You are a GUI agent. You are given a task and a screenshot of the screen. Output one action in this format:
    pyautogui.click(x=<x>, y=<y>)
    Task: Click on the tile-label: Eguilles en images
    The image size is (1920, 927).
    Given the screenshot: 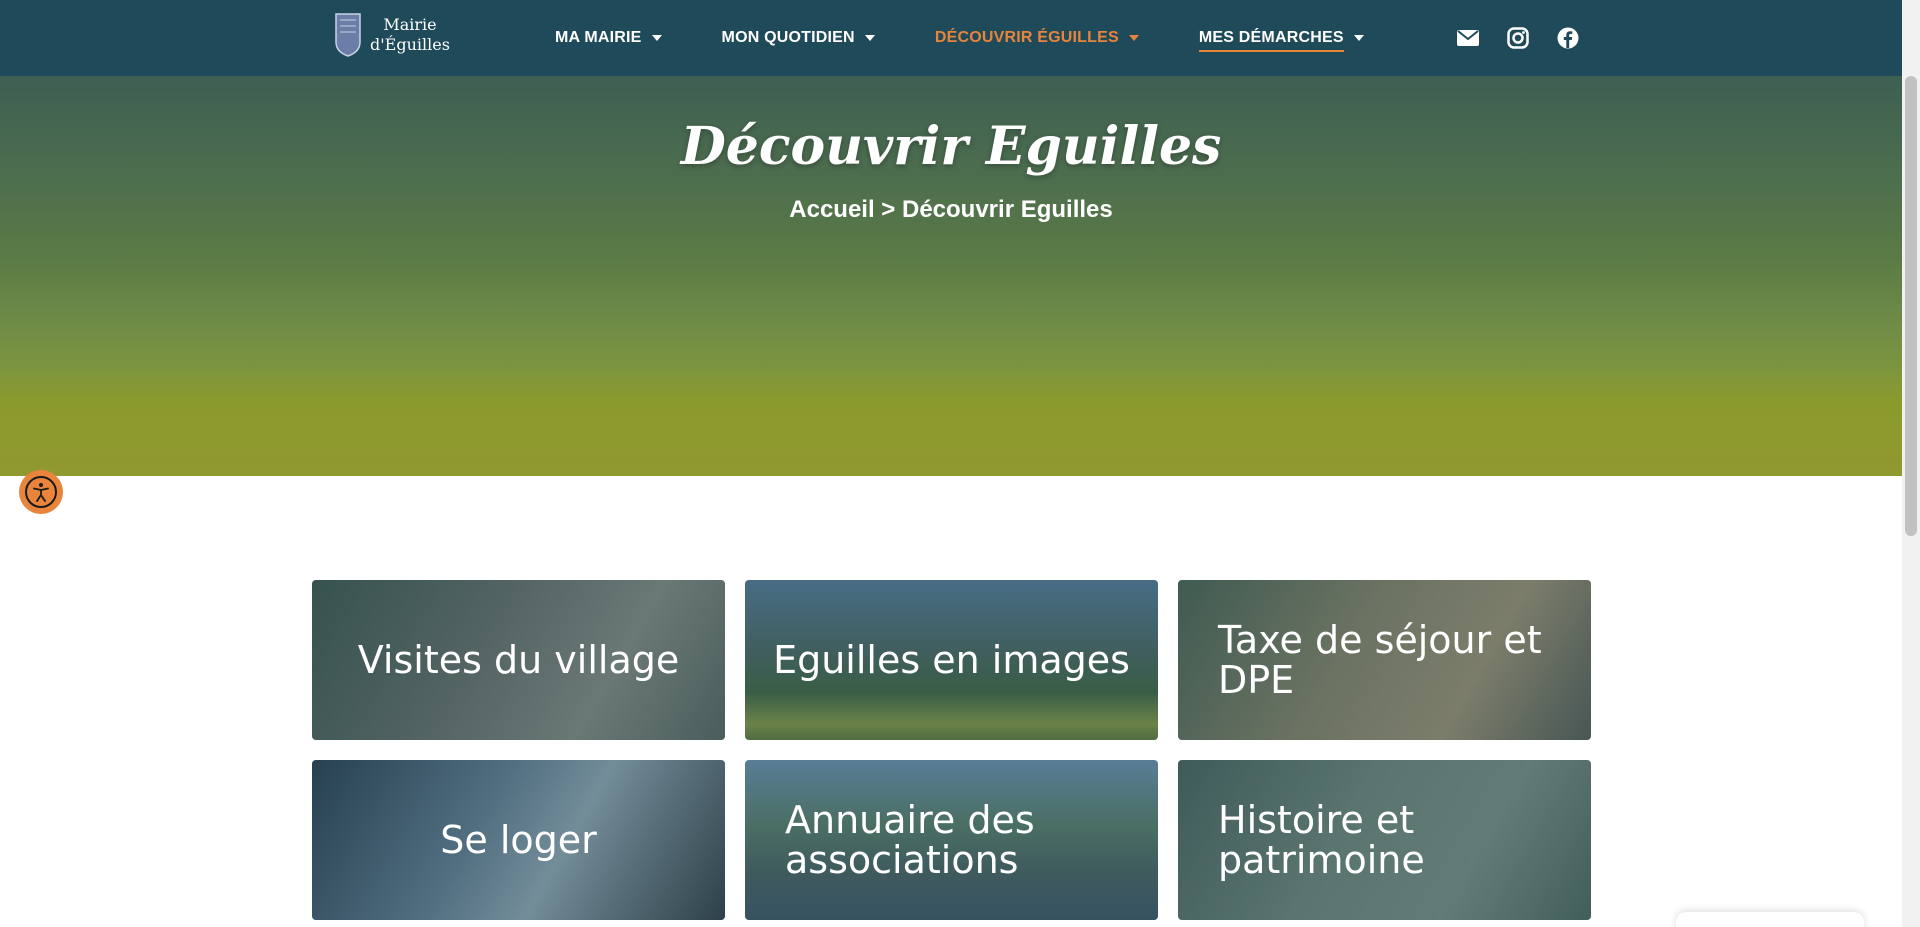 What is the action you would take?
    pyautogui.click(x=951, y=660)
    